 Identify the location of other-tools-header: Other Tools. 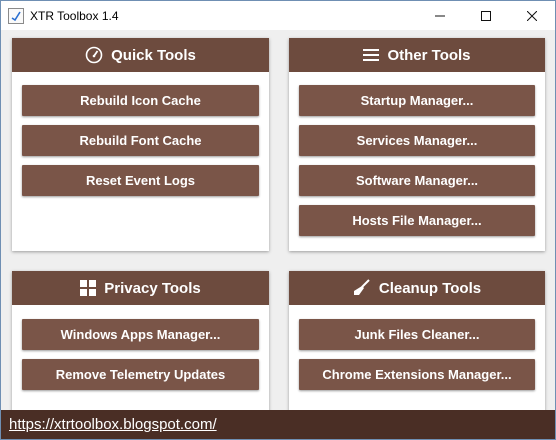
(417, 55).